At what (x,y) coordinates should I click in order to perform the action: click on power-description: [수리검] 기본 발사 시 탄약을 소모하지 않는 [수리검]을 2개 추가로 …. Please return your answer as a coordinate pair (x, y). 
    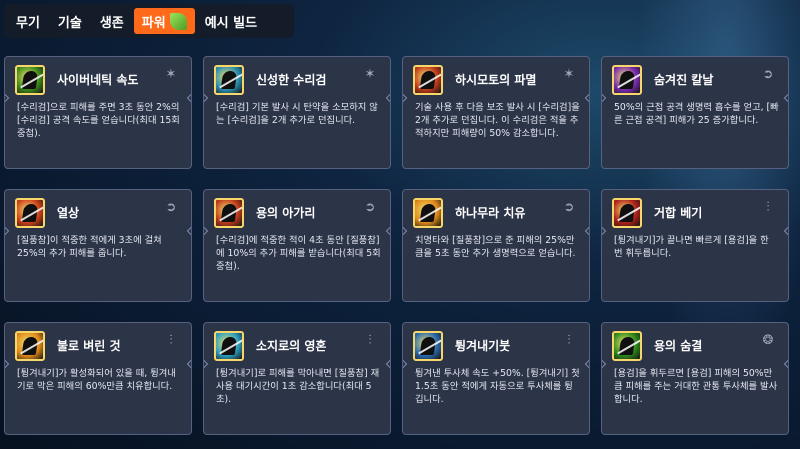
    Looking at the image, I should click on (297, 114).